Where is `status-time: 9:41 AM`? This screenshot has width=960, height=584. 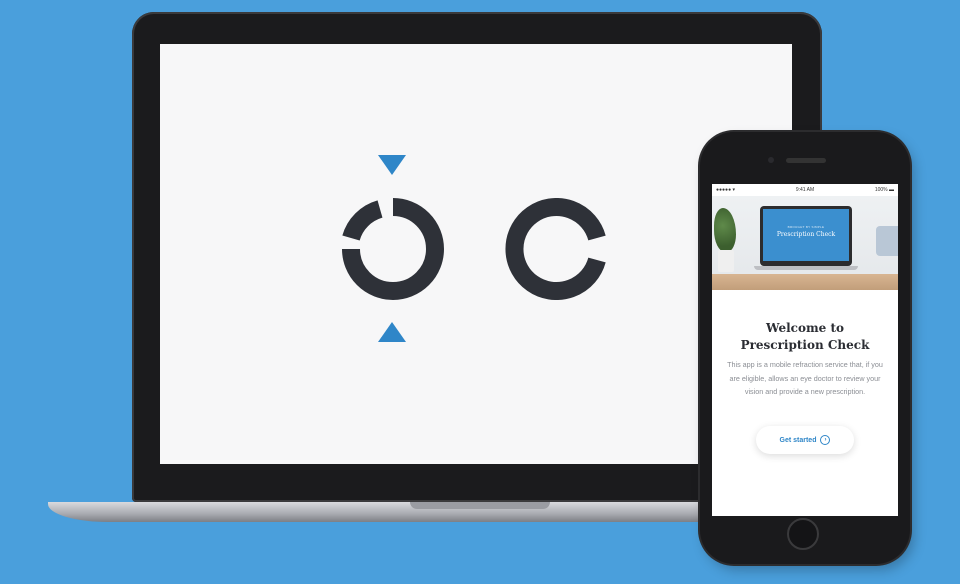 status-time: 9:41 AM is located at coordinates (805, 190).